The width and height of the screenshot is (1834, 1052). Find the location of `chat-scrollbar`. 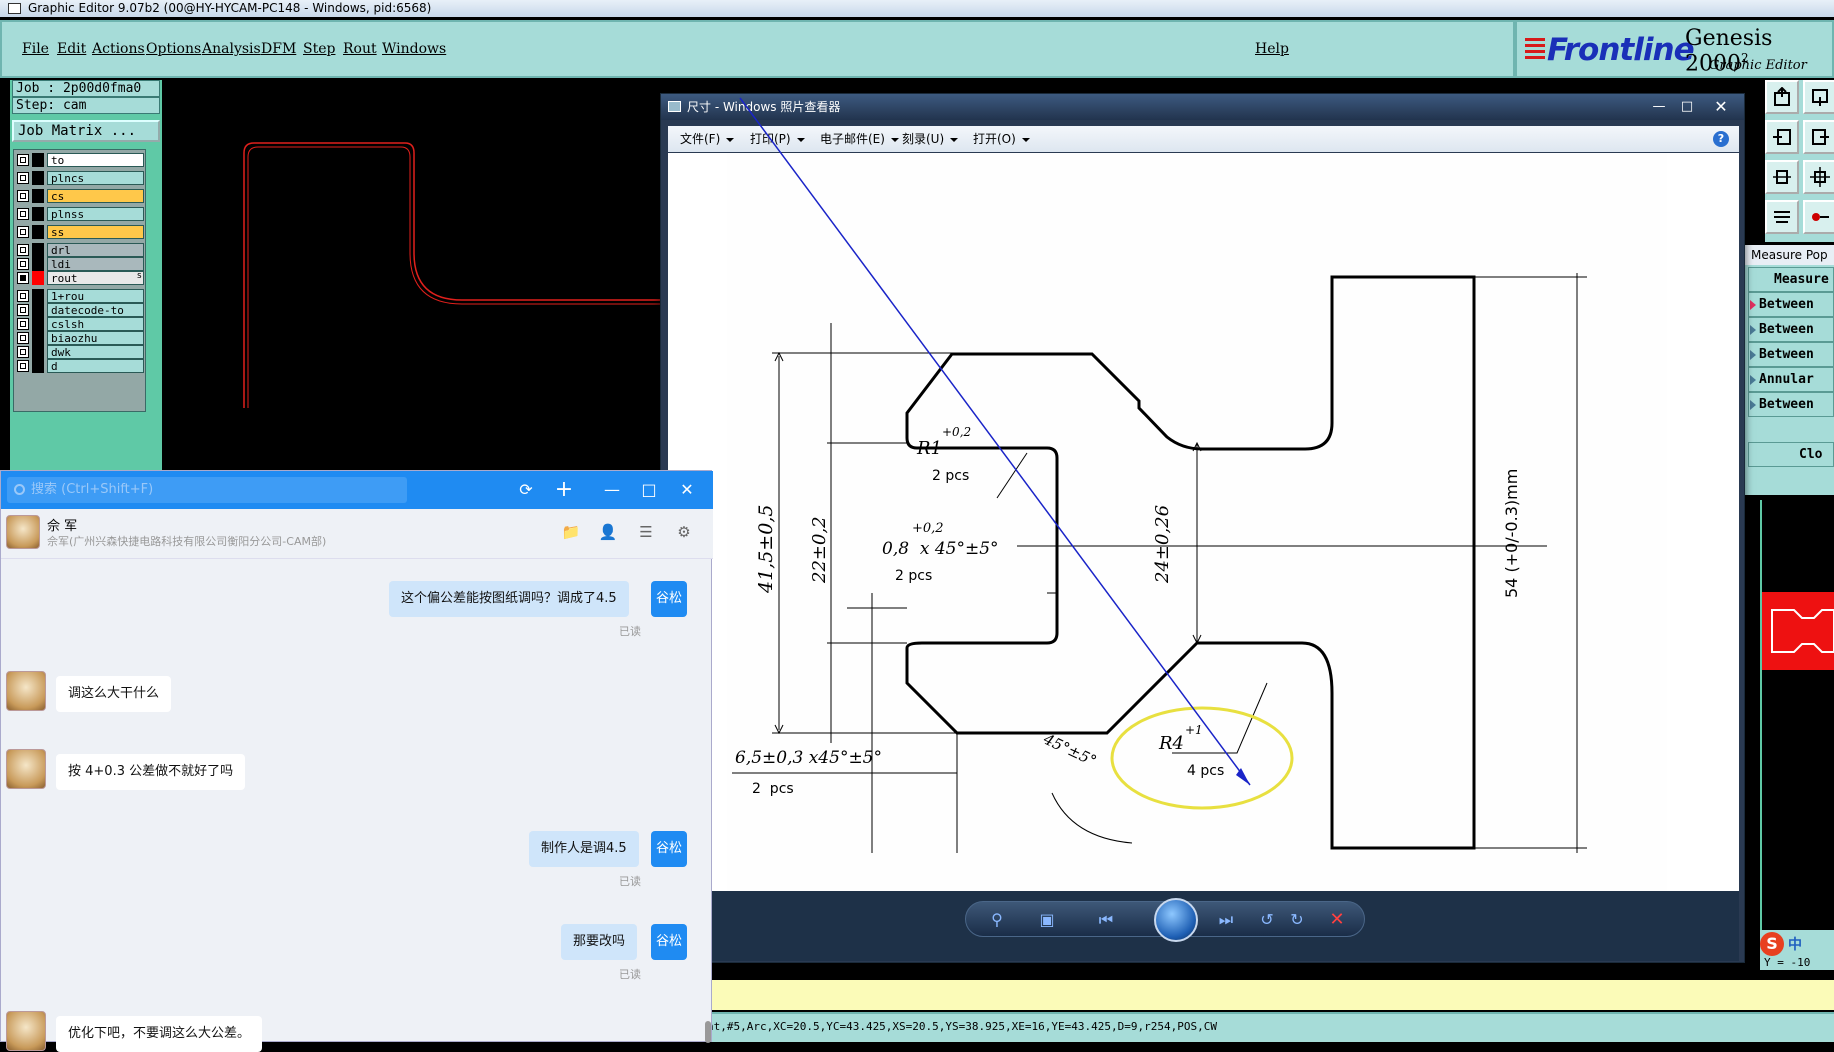

chat-scrollbar is located at coordinates (708, 1032).